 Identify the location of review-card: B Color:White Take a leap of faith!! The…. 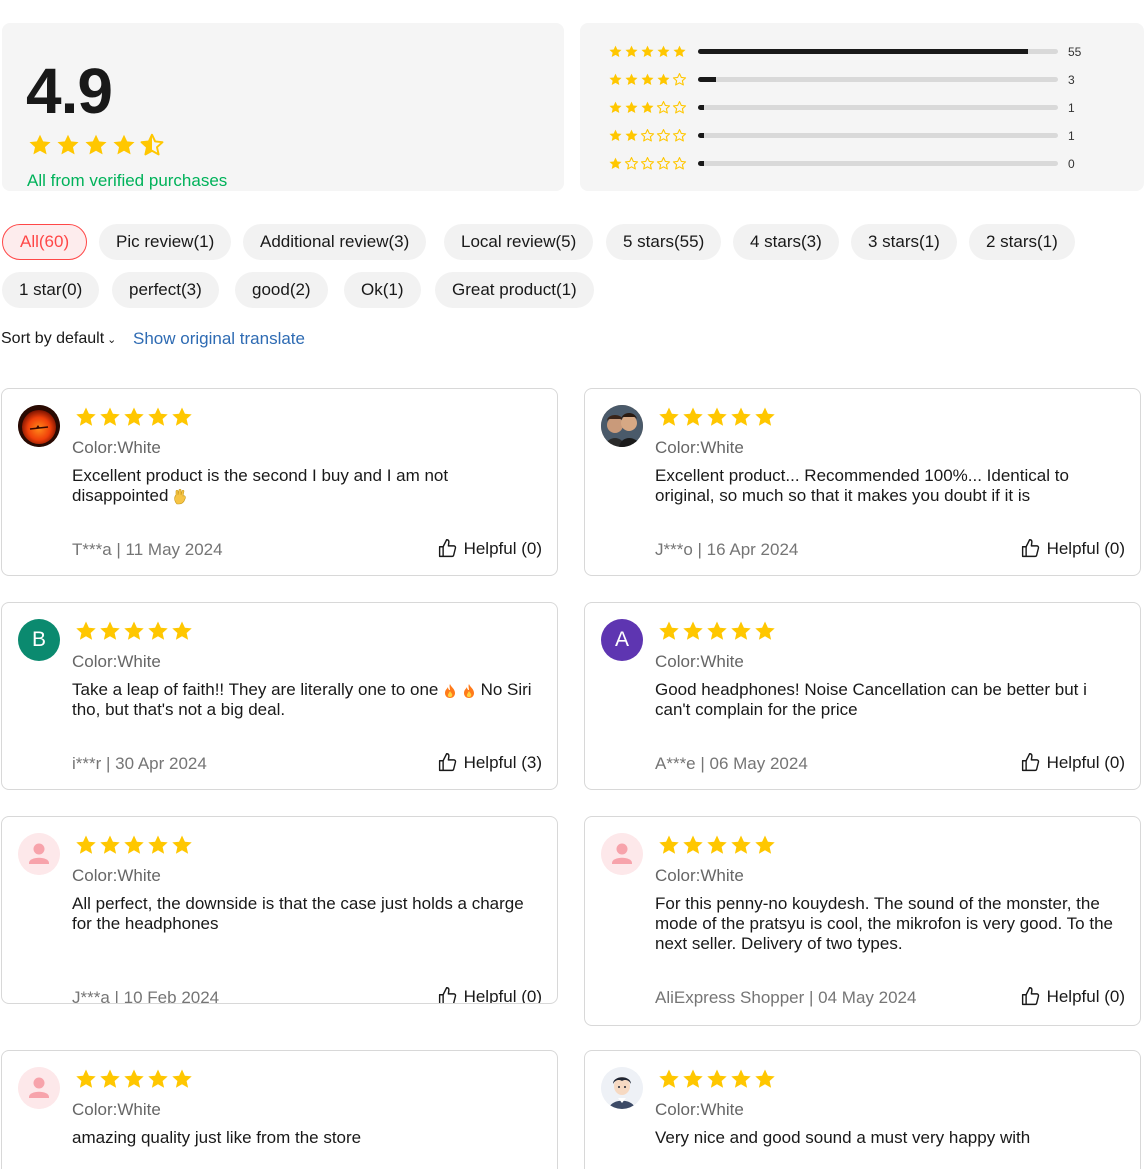
(279, 696).